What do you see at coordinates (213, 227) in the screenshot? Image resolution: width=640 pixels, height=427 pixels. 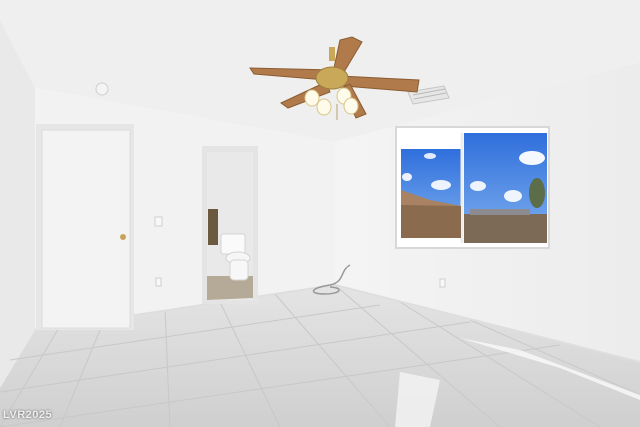 I see `towel-bar` at bounding box center [213, 227].